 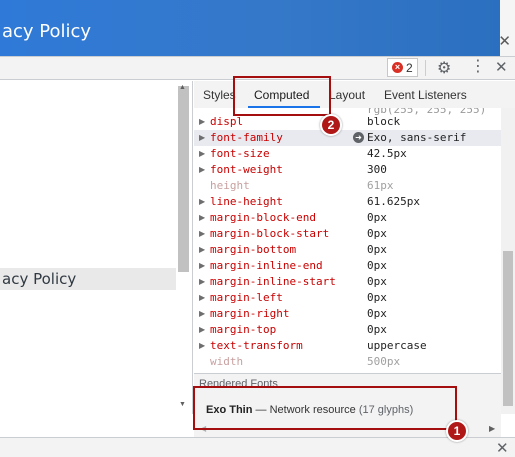 I want to click on drawer-bar, so click(x=257, y=447).